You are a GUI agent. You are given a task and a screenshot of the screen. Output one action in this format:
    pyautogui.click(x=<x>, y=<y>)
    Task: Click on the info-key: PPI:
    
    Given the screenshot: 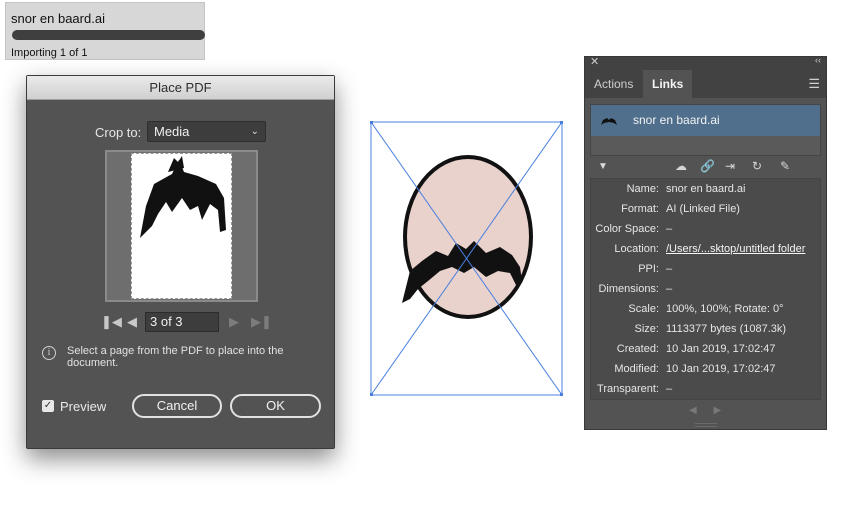 What is the action you would take?
    pyautogui.click(x=648, y=269)
    